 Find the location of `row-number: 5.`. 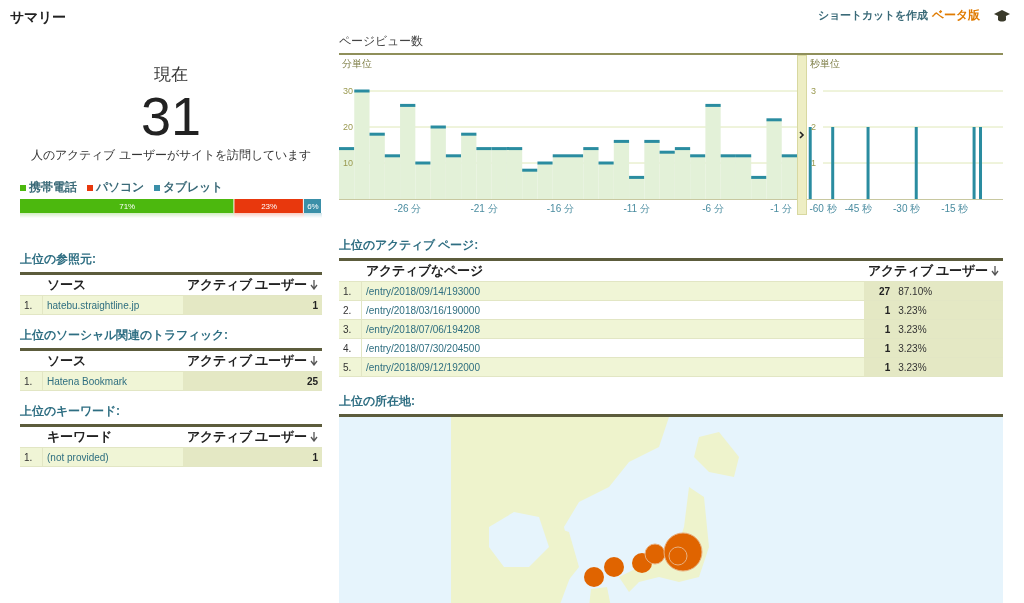

row-number: 5. is located at coordinates (350, 367).